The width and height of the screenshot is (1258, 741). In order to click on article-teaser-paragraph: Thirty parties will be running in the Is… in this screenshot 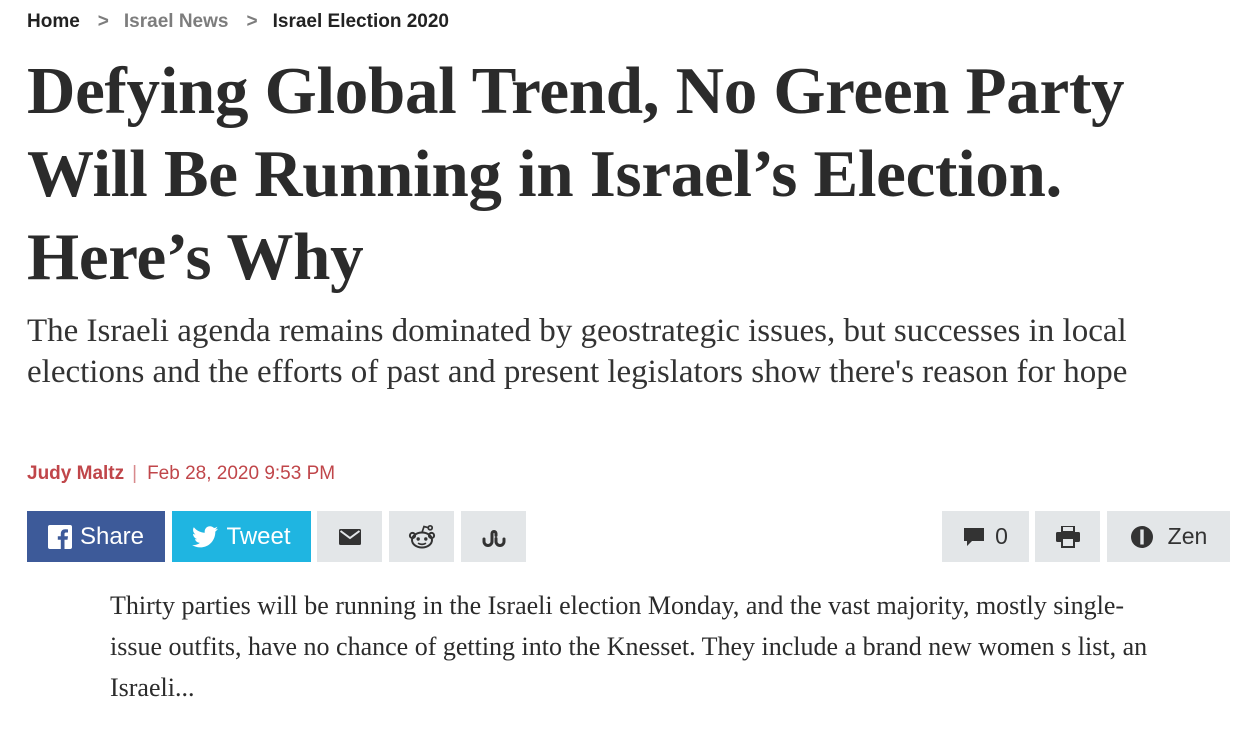, I will do `click(629, 646)`.